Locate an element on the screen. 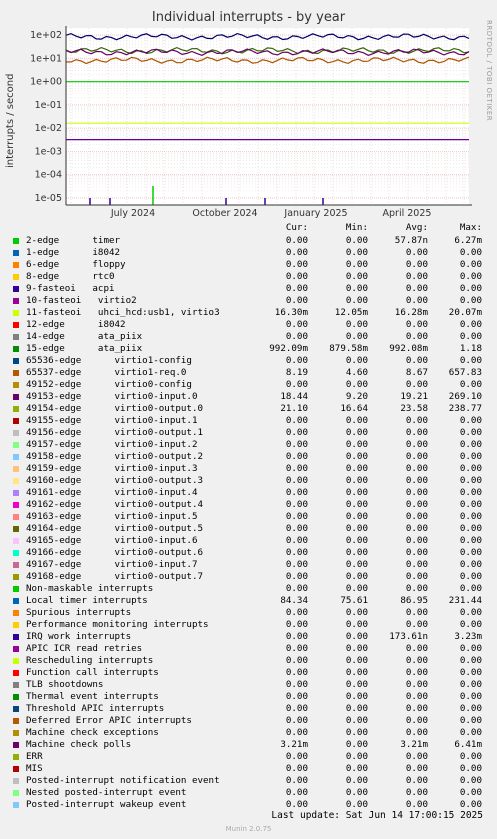 This screenshot has height=839, width=497. legend-row: 14-edge ata_piix 0.00 0.00 0.00 0.00 is located at coordinates (252, 337).